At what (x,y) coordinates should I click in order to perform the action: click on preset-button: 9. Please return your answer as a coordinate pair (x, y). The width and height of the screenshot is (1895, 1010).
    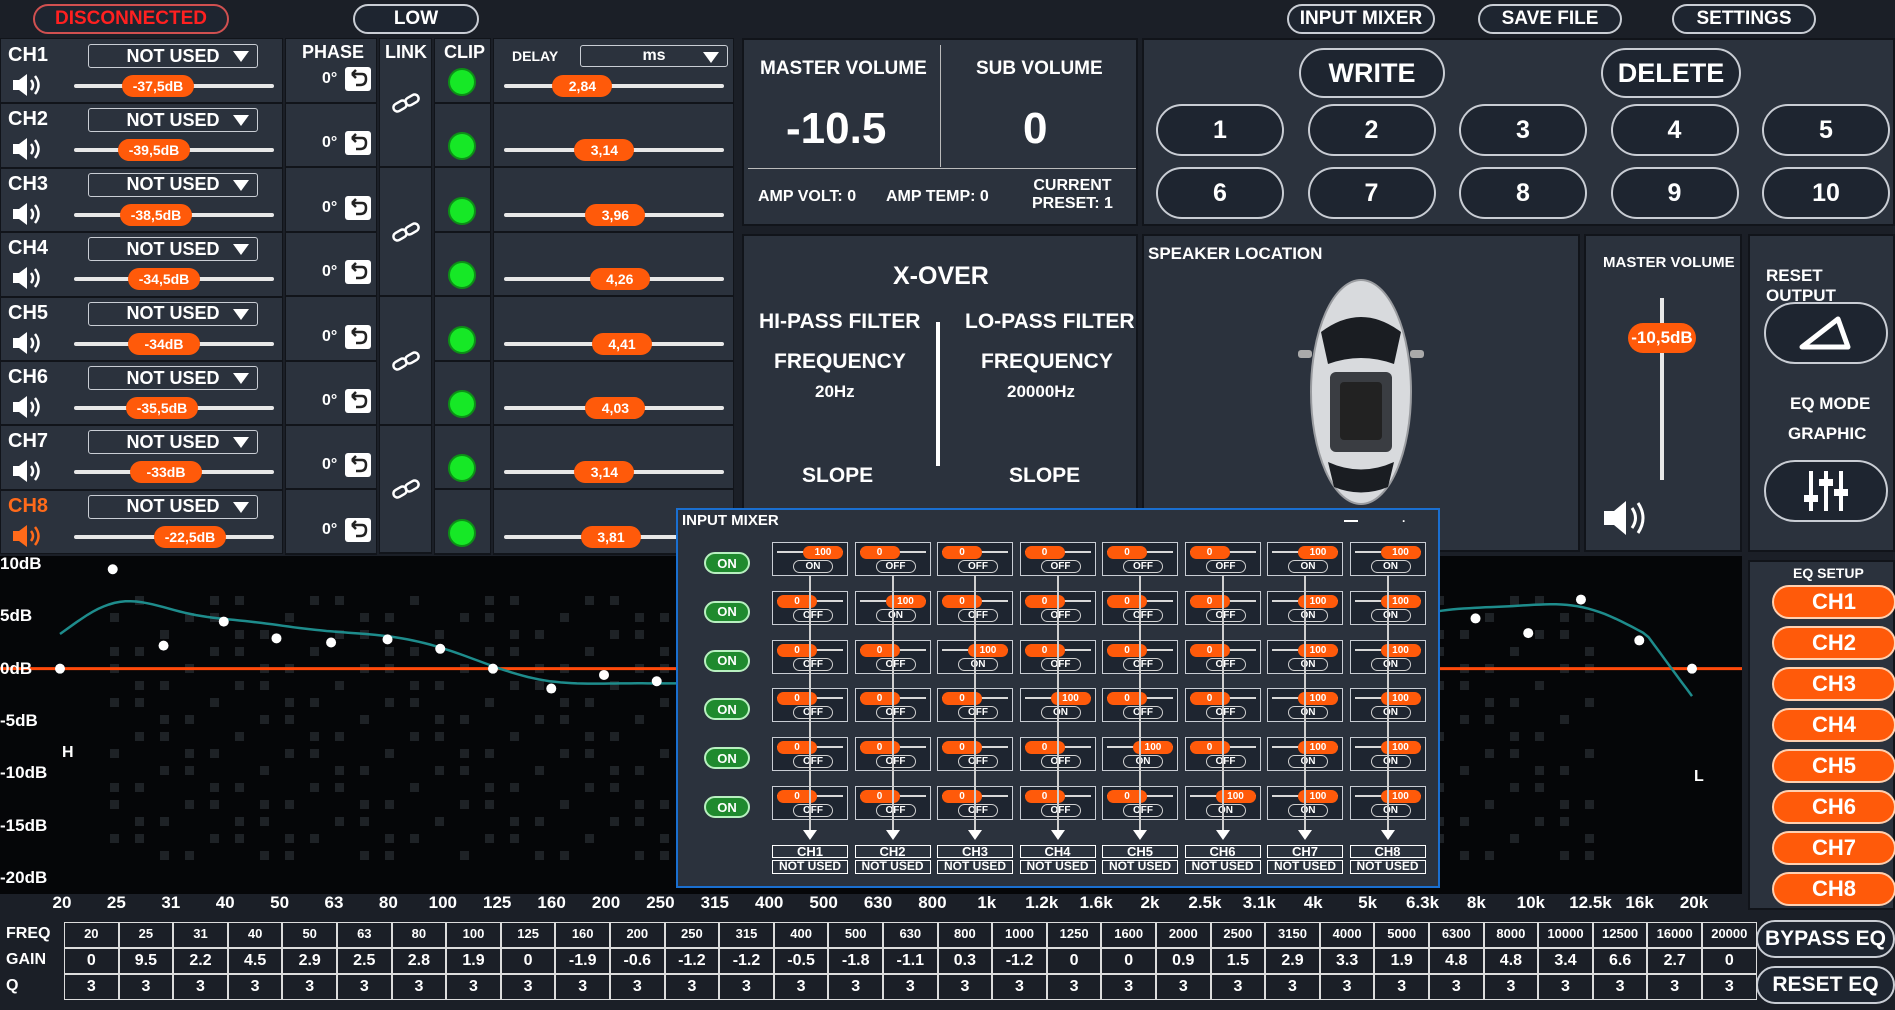
    Looking at the image, I should click on (1674, 193).